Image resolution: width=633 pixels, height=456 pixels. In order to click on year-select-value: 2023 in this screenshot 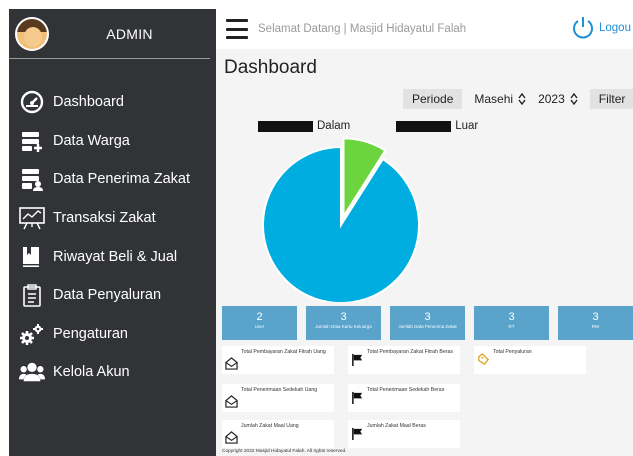, I will do `click(551, 99)`.